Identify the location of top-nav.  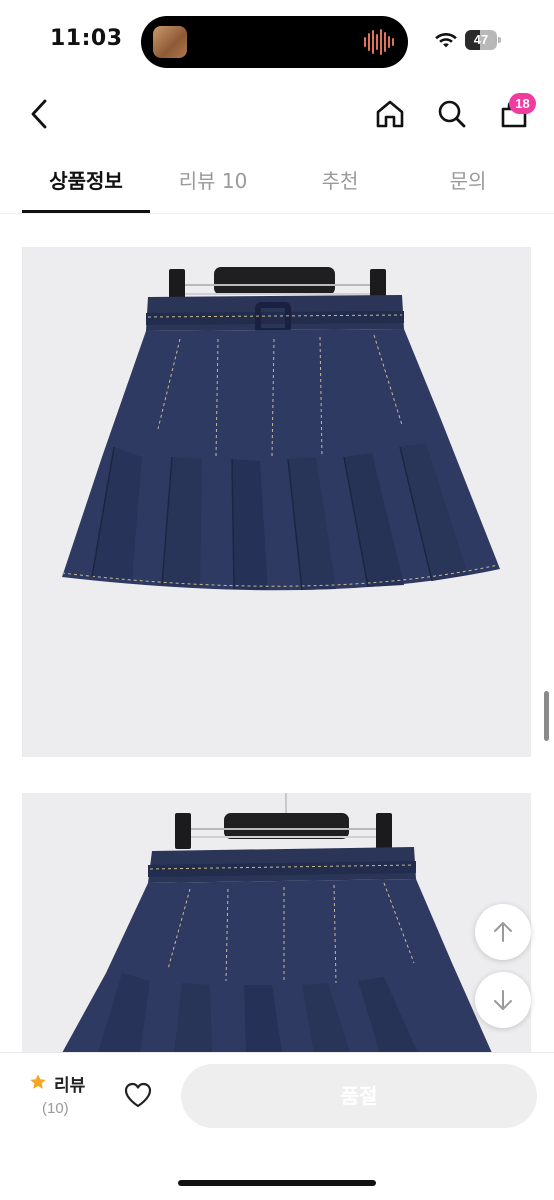
(277, 115).